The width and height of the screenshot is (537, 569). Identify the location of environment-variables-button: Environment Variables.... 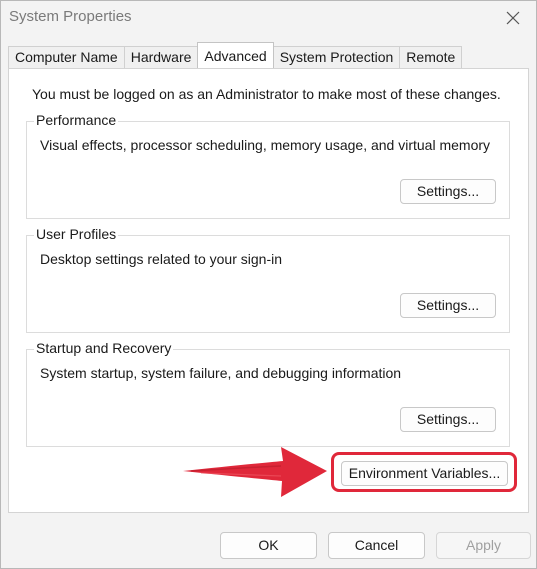
(424, 473).